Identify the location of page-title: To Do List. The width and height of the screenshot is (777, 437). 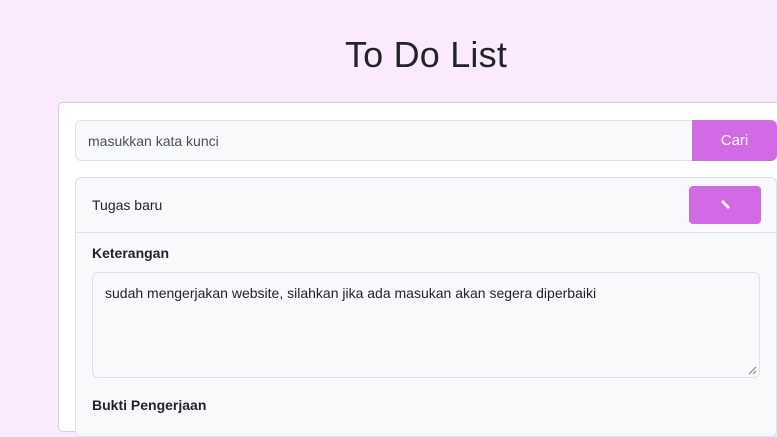
(426, 54).